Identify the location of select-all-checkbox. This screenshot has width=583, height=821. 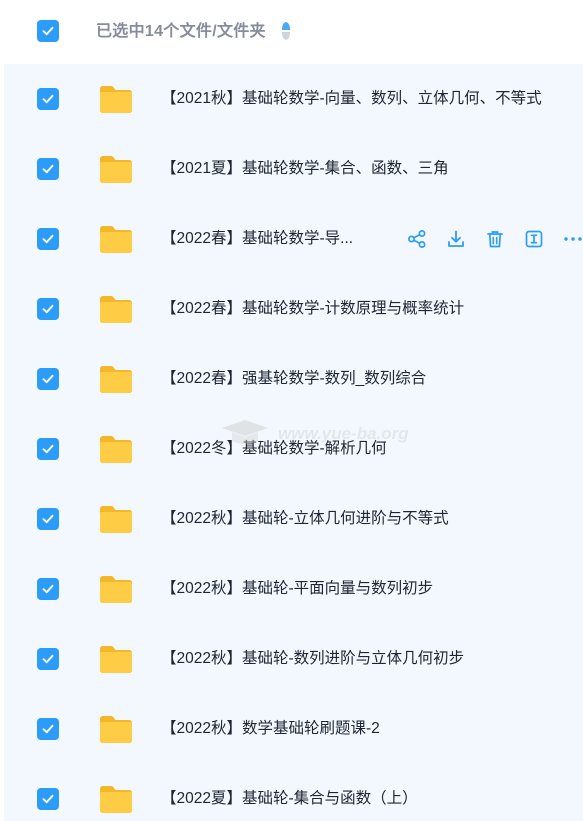
(48, 31).